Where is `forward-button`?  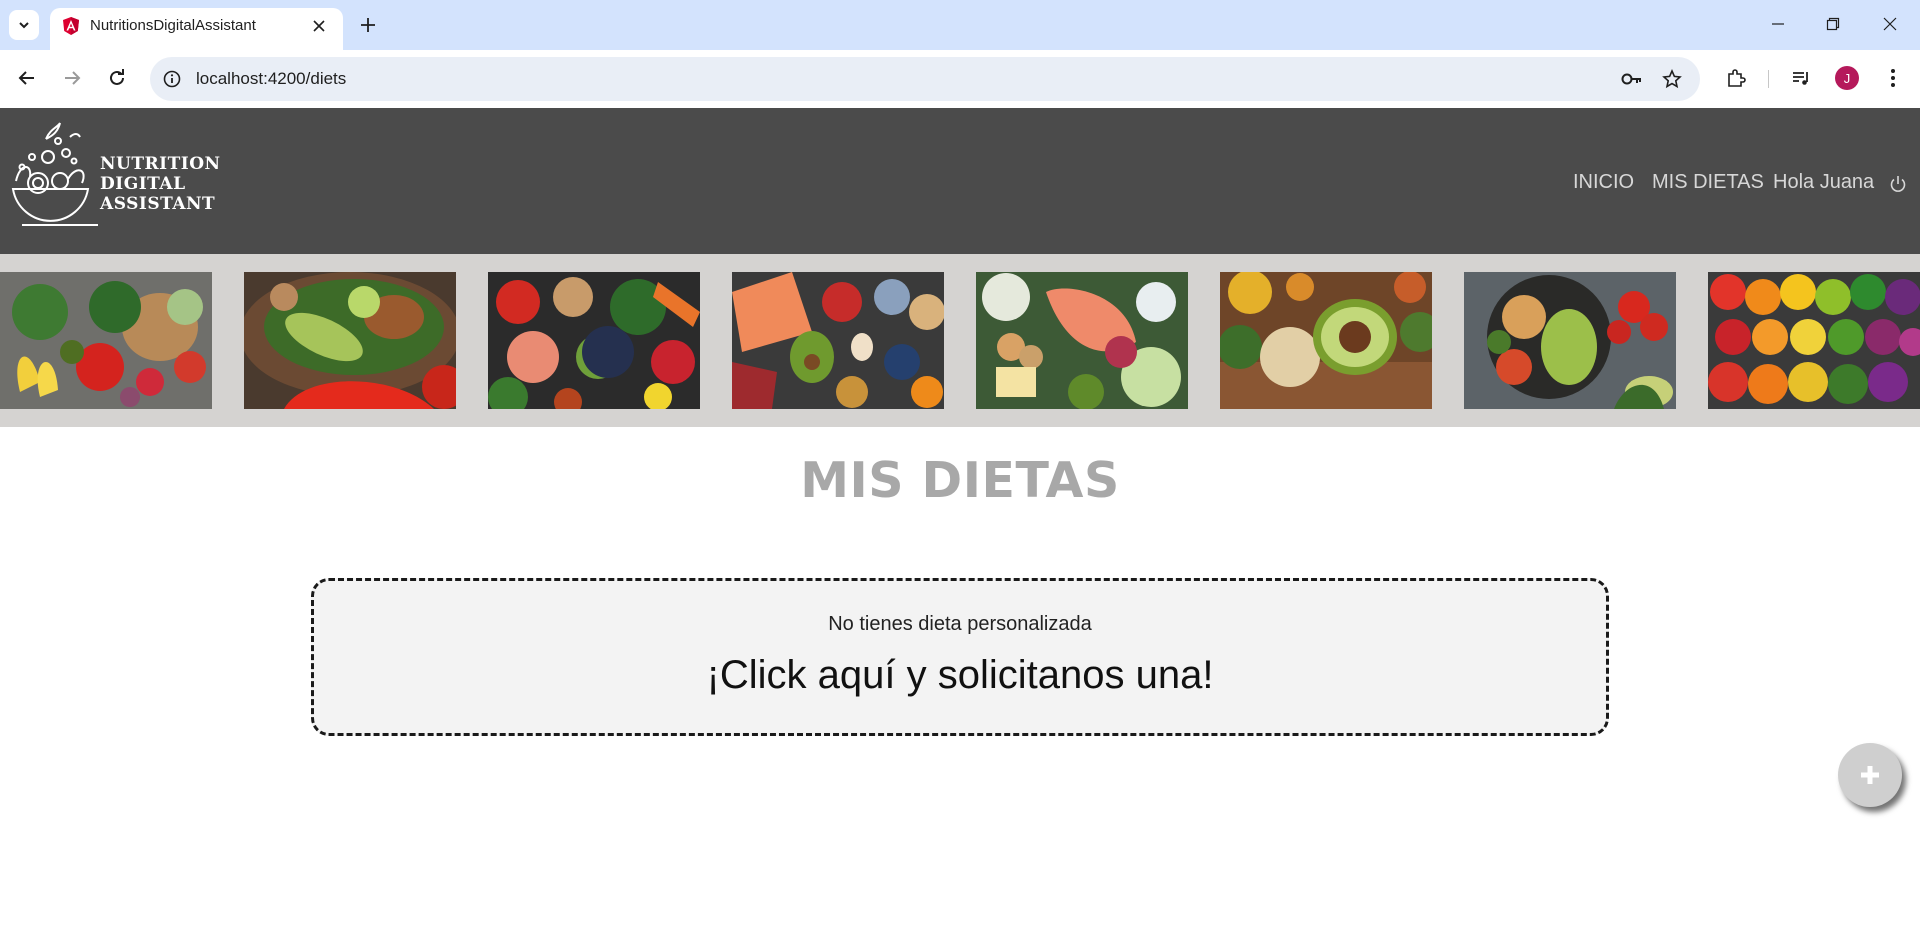
forward-button is located at coordinates (72, 78).